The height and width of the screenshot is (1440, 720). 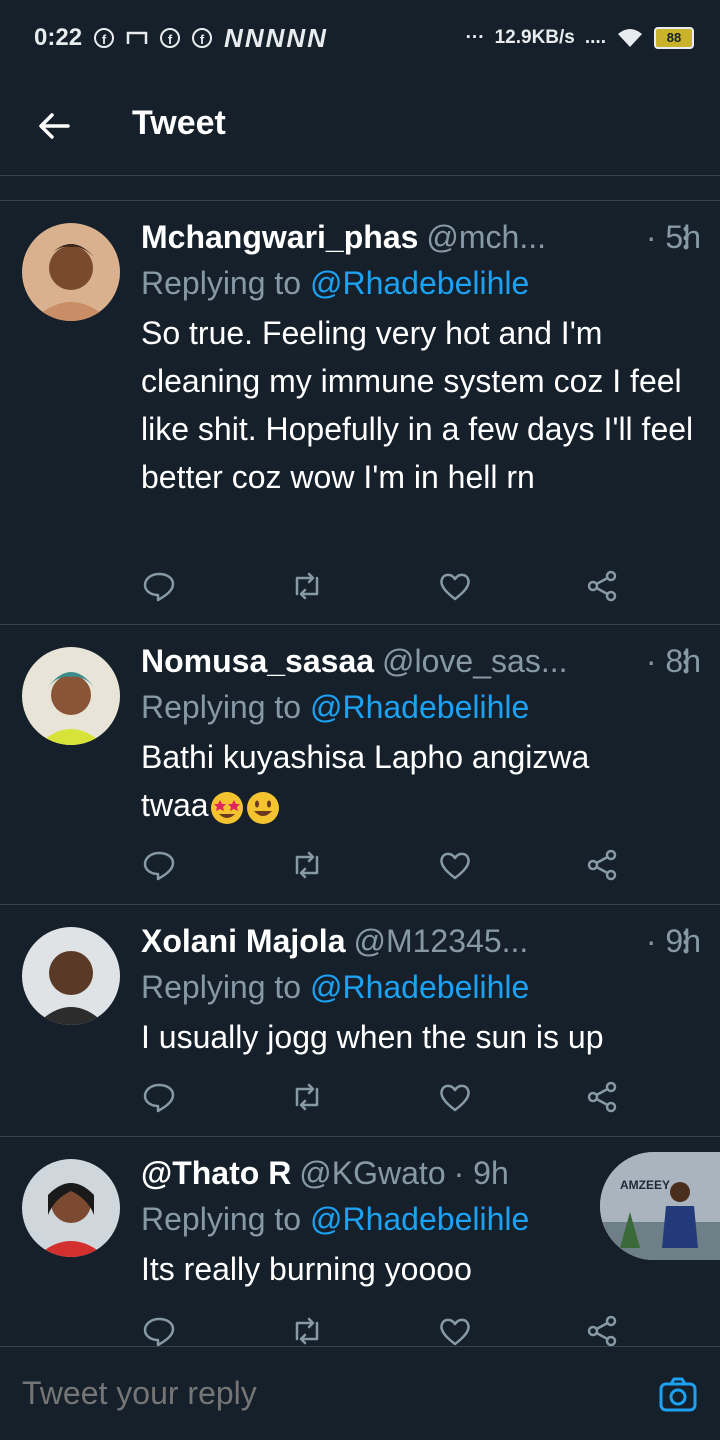 I want to click on grinning-emoji-icon, so click(x=262, y=807).